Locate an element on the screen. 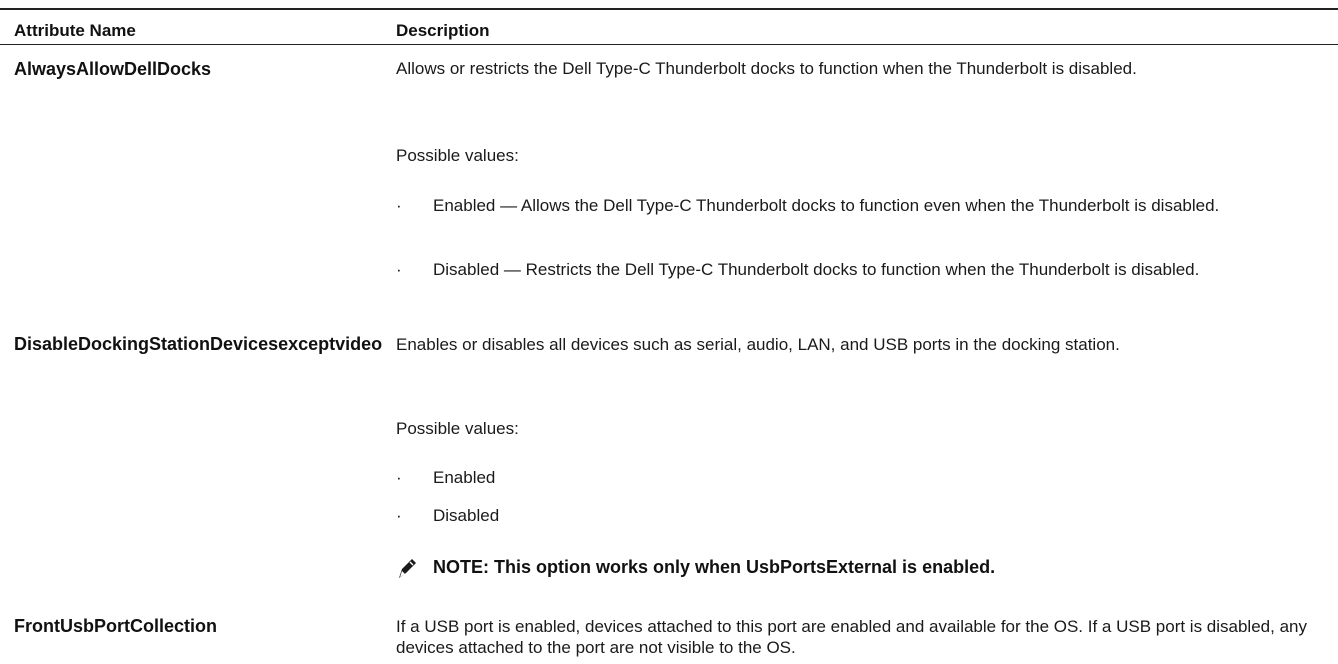 This screenshot has width=1338, height=664. header-attribute-name: Attribute Name is located at coordinates (75, 30).